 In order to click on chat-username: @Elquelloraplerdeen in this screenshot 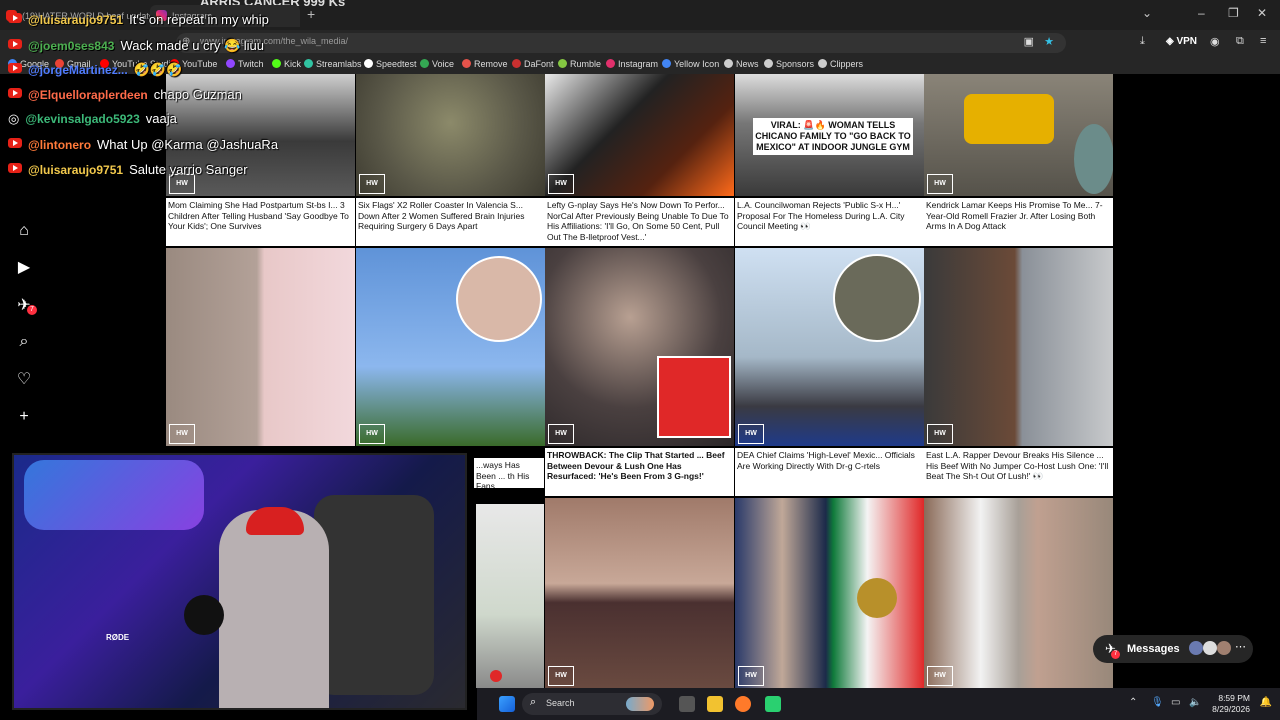, I will do `click(88, 95)`.